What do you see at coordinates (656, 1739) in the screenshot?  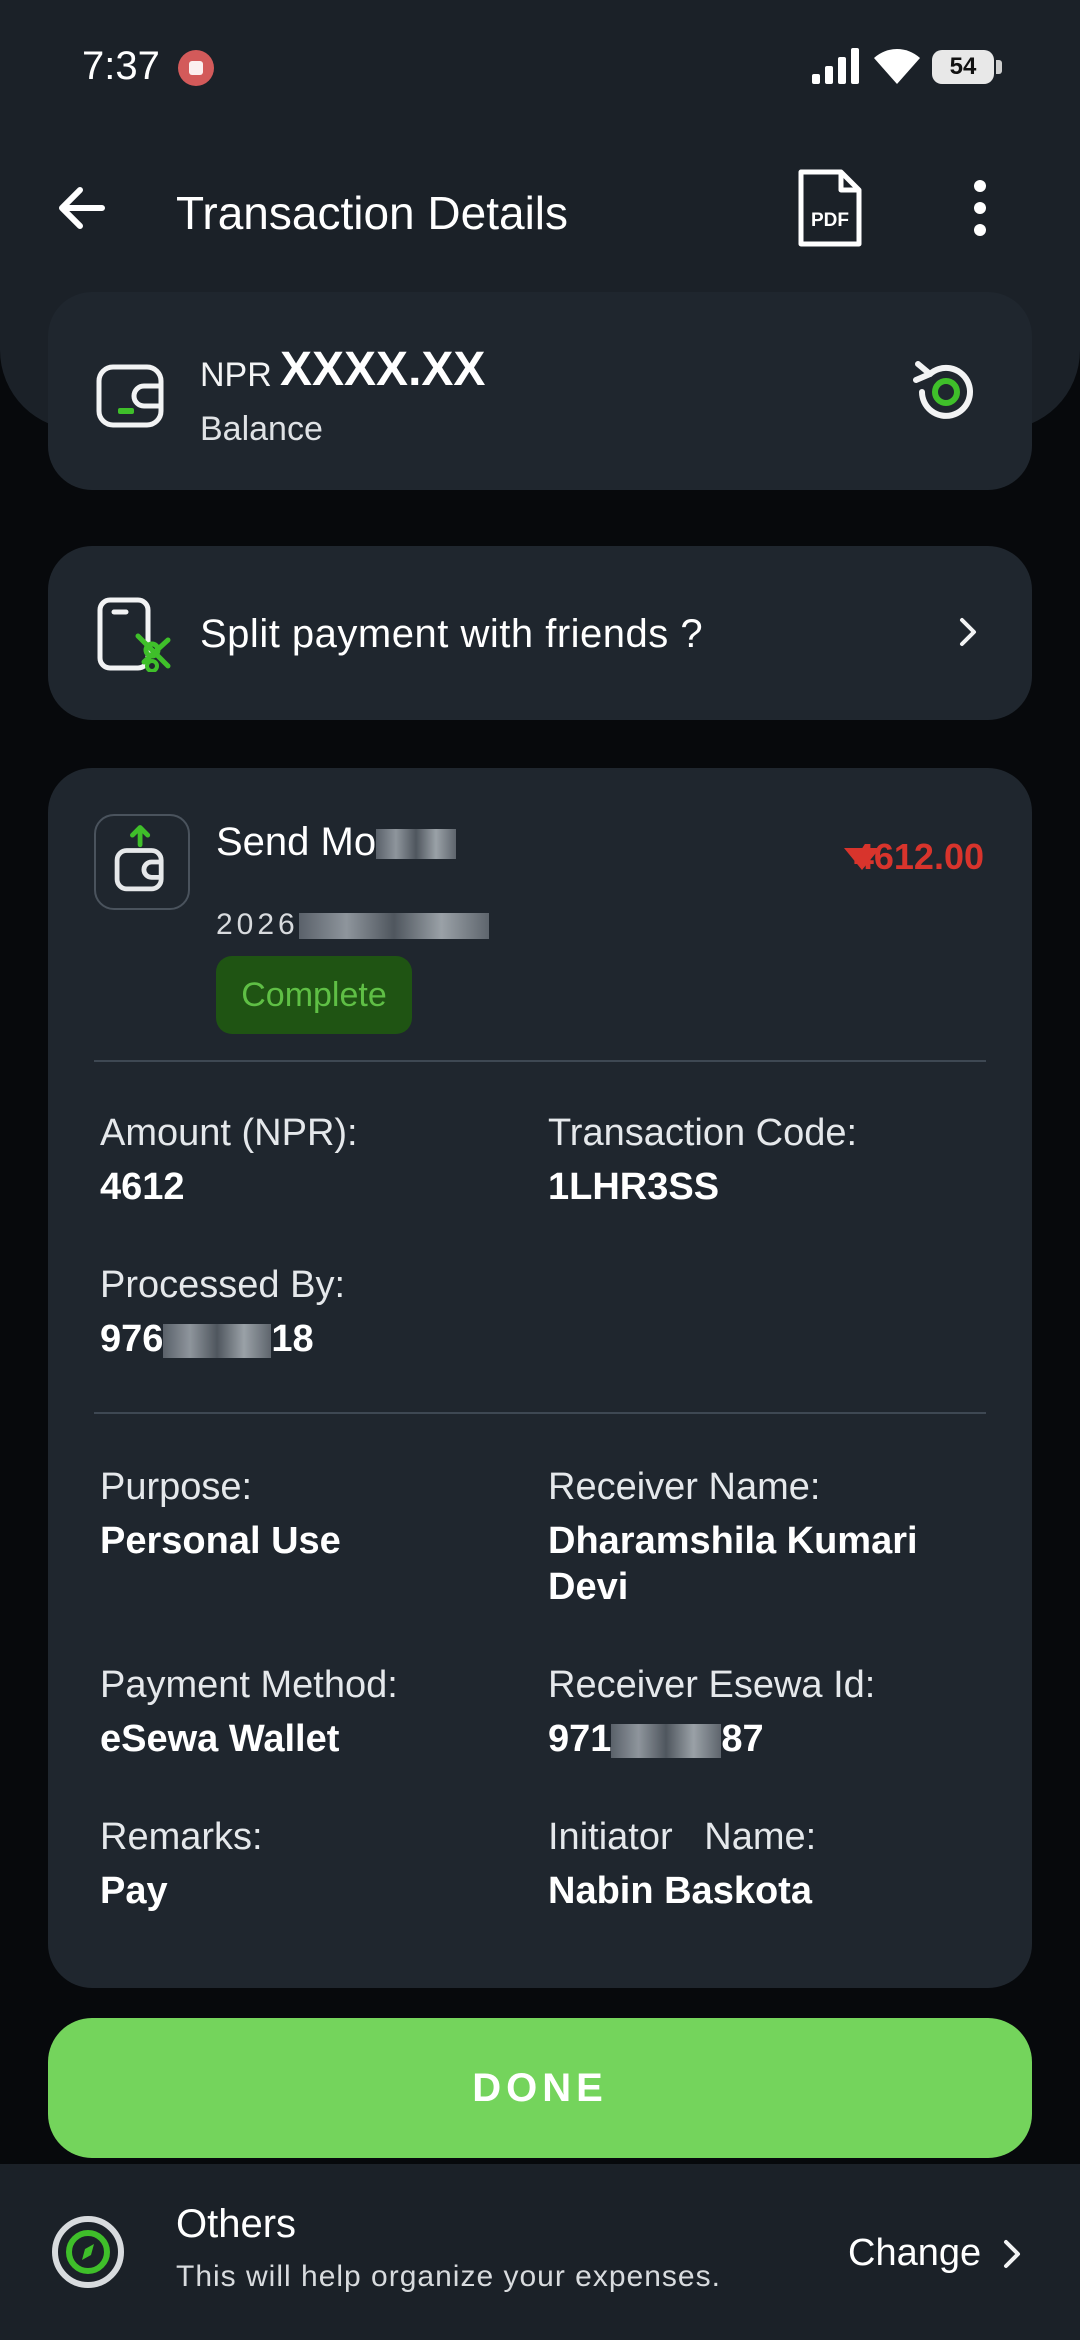 I see `receiver-esewa-id-value: 971 87` at bounding box center [656, 1739].